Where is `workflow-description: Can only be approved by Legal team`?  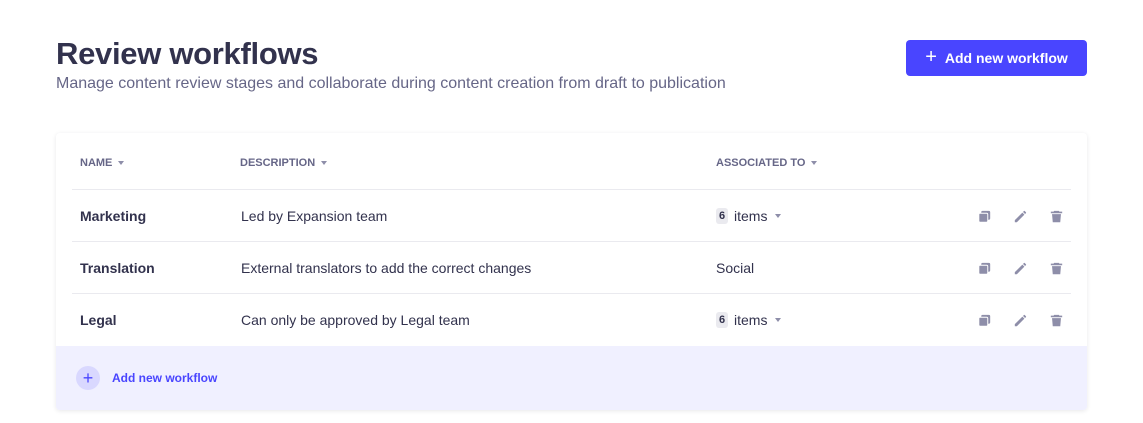 workflow-description: Can only be approved by Legal team is located at coordinates (355, 320).